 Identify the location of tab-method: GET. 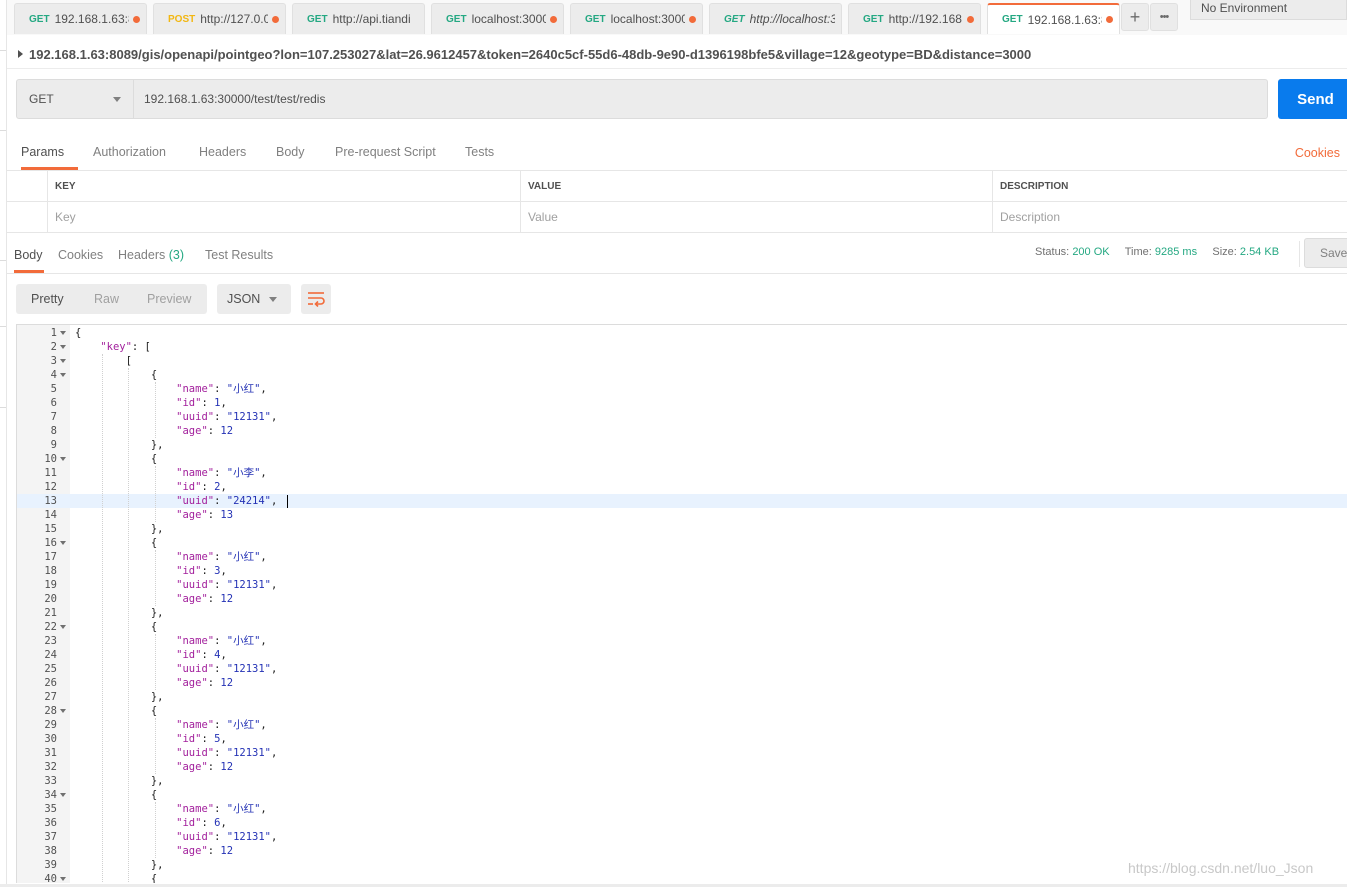
(1012, 19).